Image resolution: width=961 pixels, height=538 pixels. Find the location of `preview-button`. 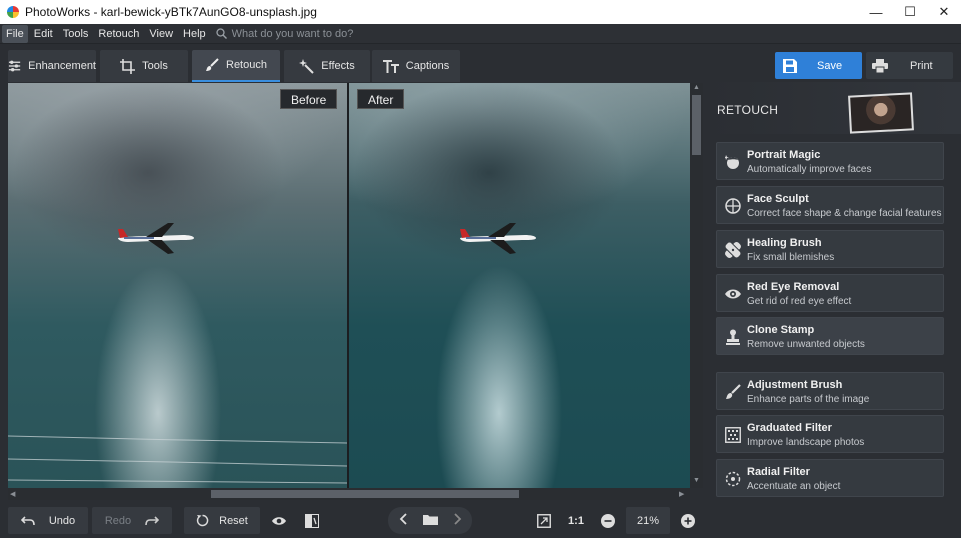

preview-button is located at coordinates (279, 520).